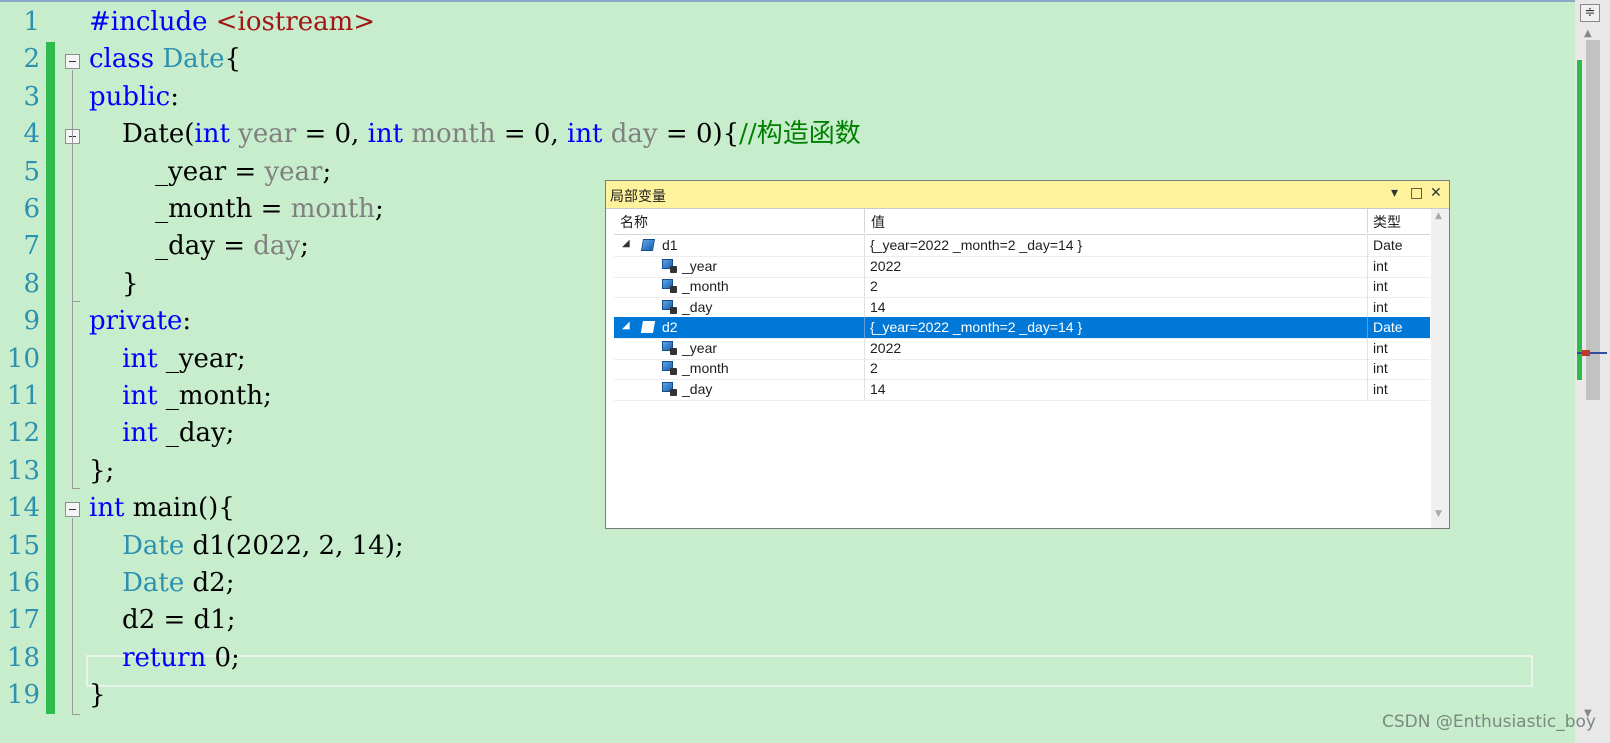 The height and width of the screenshot is (743, 1610). Describe the element at coordinates (23, 470) in the screenshot. I see `line-number: 13` at that location.